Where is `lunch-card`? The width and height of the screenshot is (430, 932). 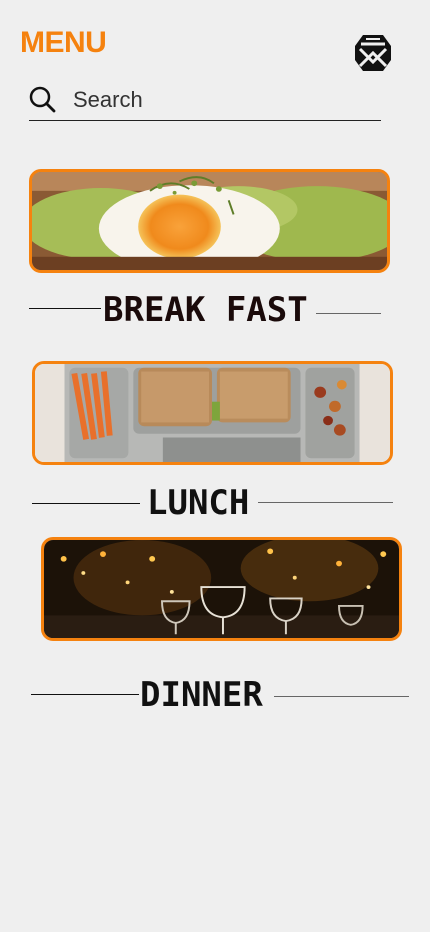 lunch-card is located at coordinates (212, 413).